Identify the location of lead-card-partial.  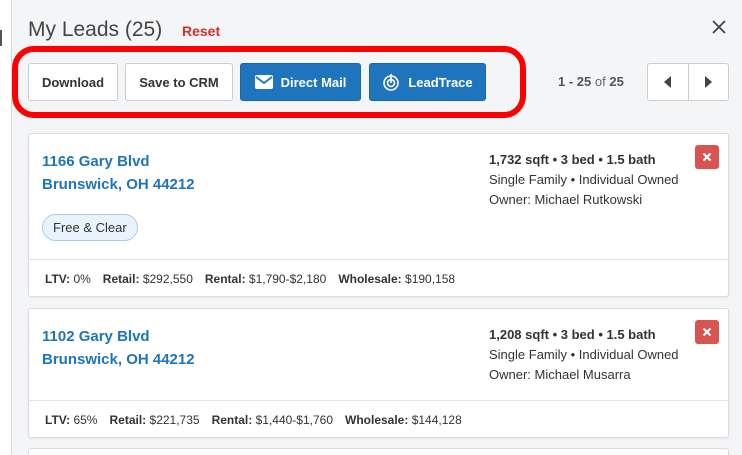
(378, 451).